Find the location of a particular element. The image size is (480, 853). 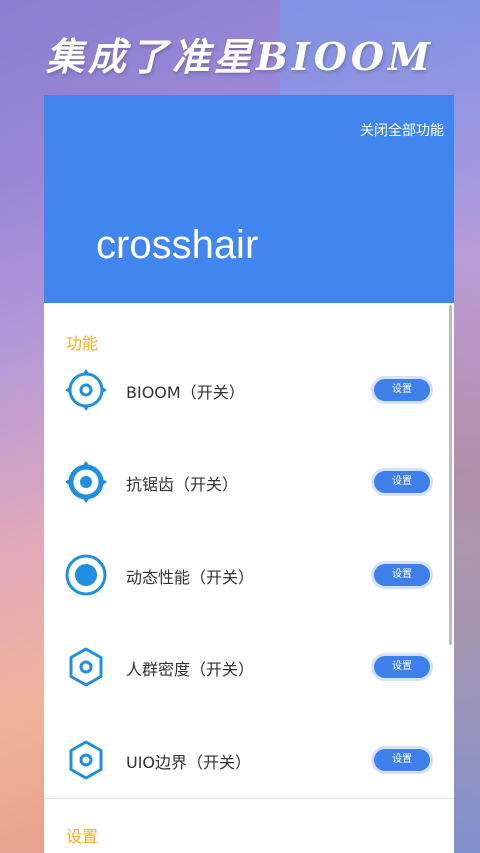

close-all-button: 关闭全部功能 is located at coordinates (402, 130).